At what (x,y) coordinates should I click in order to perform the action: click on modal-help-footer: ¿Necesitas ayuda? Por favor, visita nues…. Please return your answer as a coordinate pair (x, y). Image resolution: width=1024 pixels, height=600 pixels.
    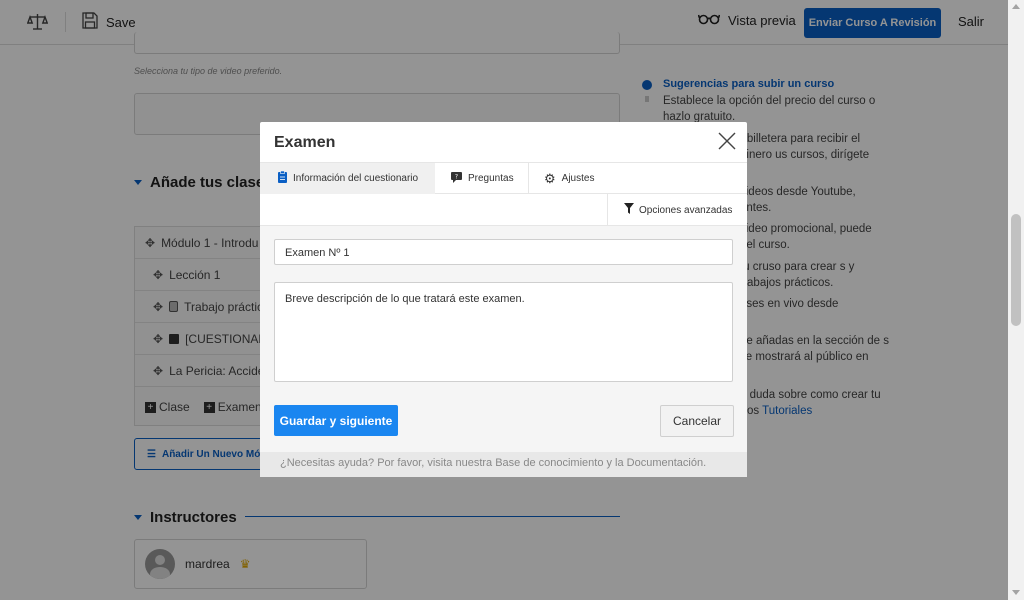
    Looking at the image, I should click on (503, 464).